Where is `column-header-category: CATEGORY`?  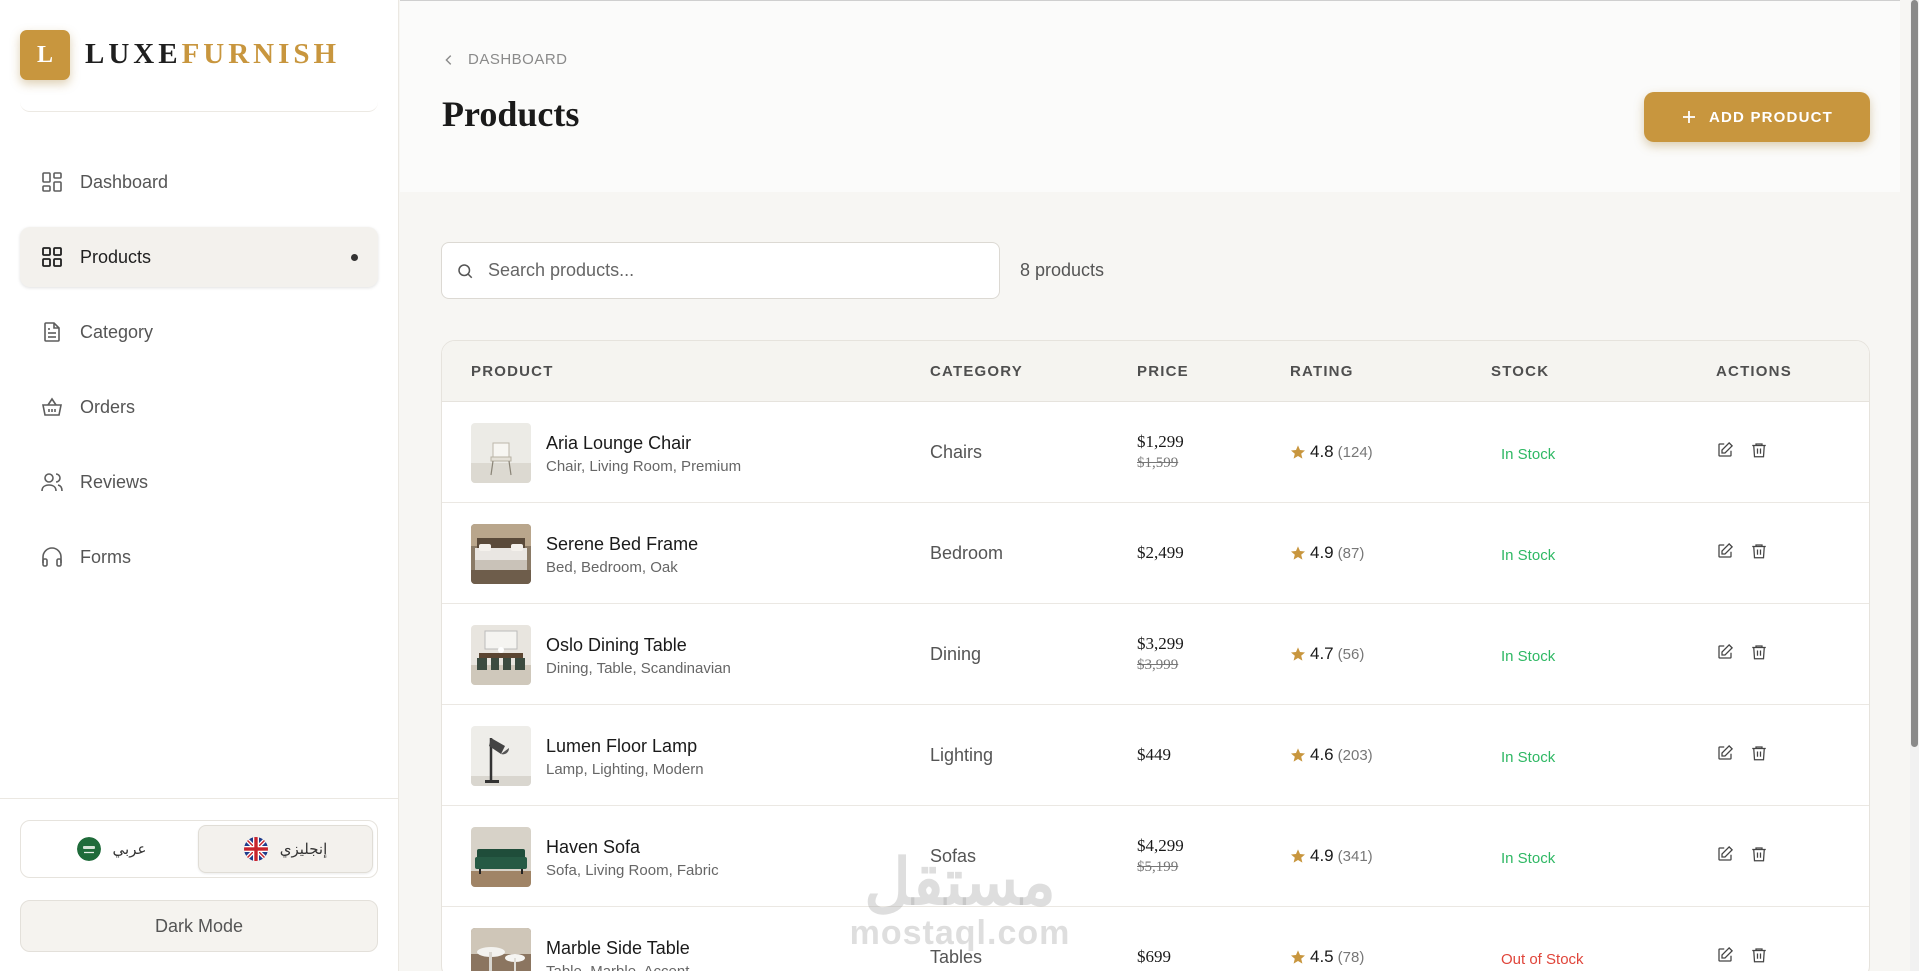 column-header-category: CATEGORY is located at coordinates (976, 371).